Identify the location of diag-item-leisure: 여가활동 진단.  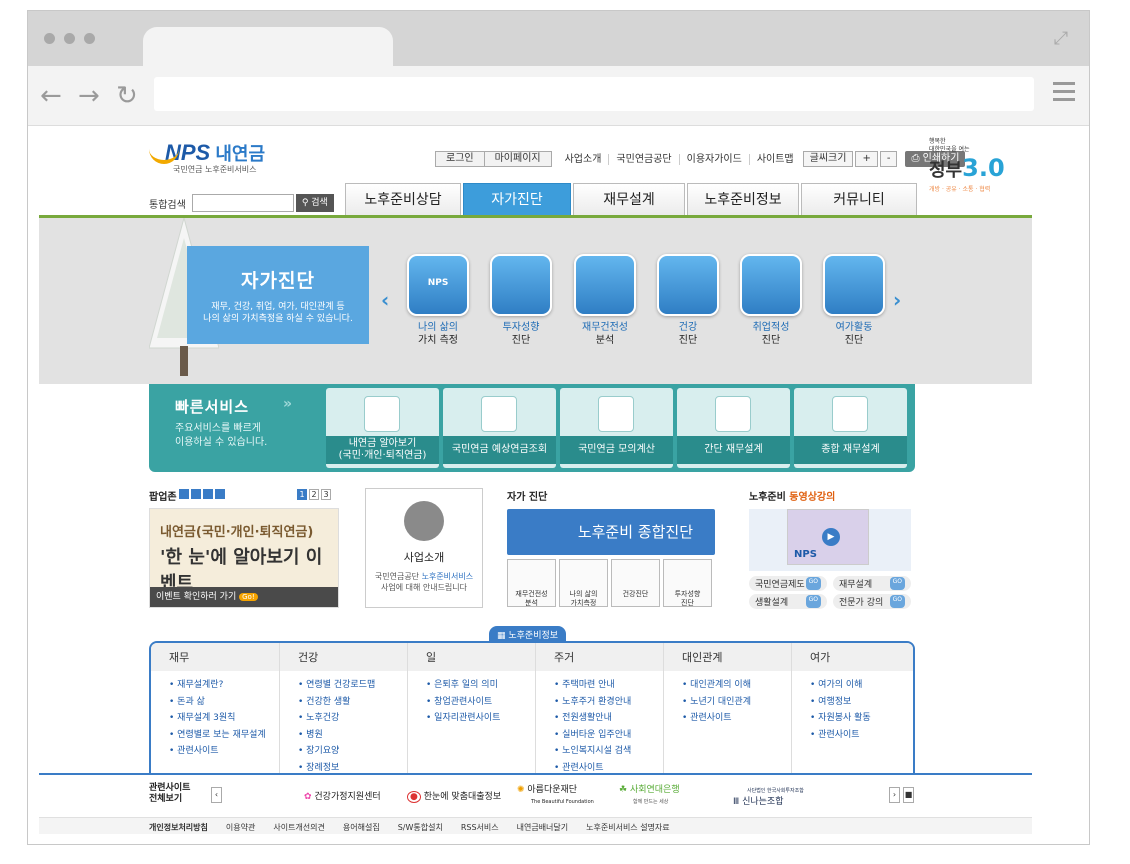
(854, 300).